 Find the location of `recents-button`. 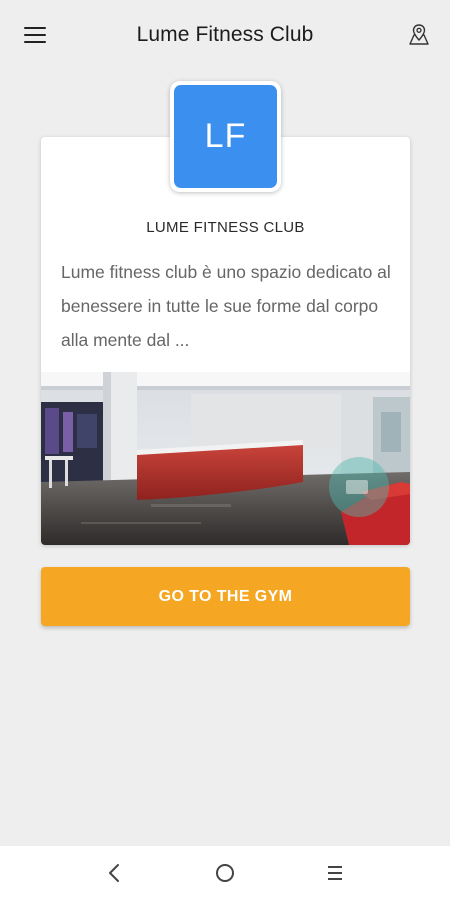

recents-button is located at coordinates (335, 873).